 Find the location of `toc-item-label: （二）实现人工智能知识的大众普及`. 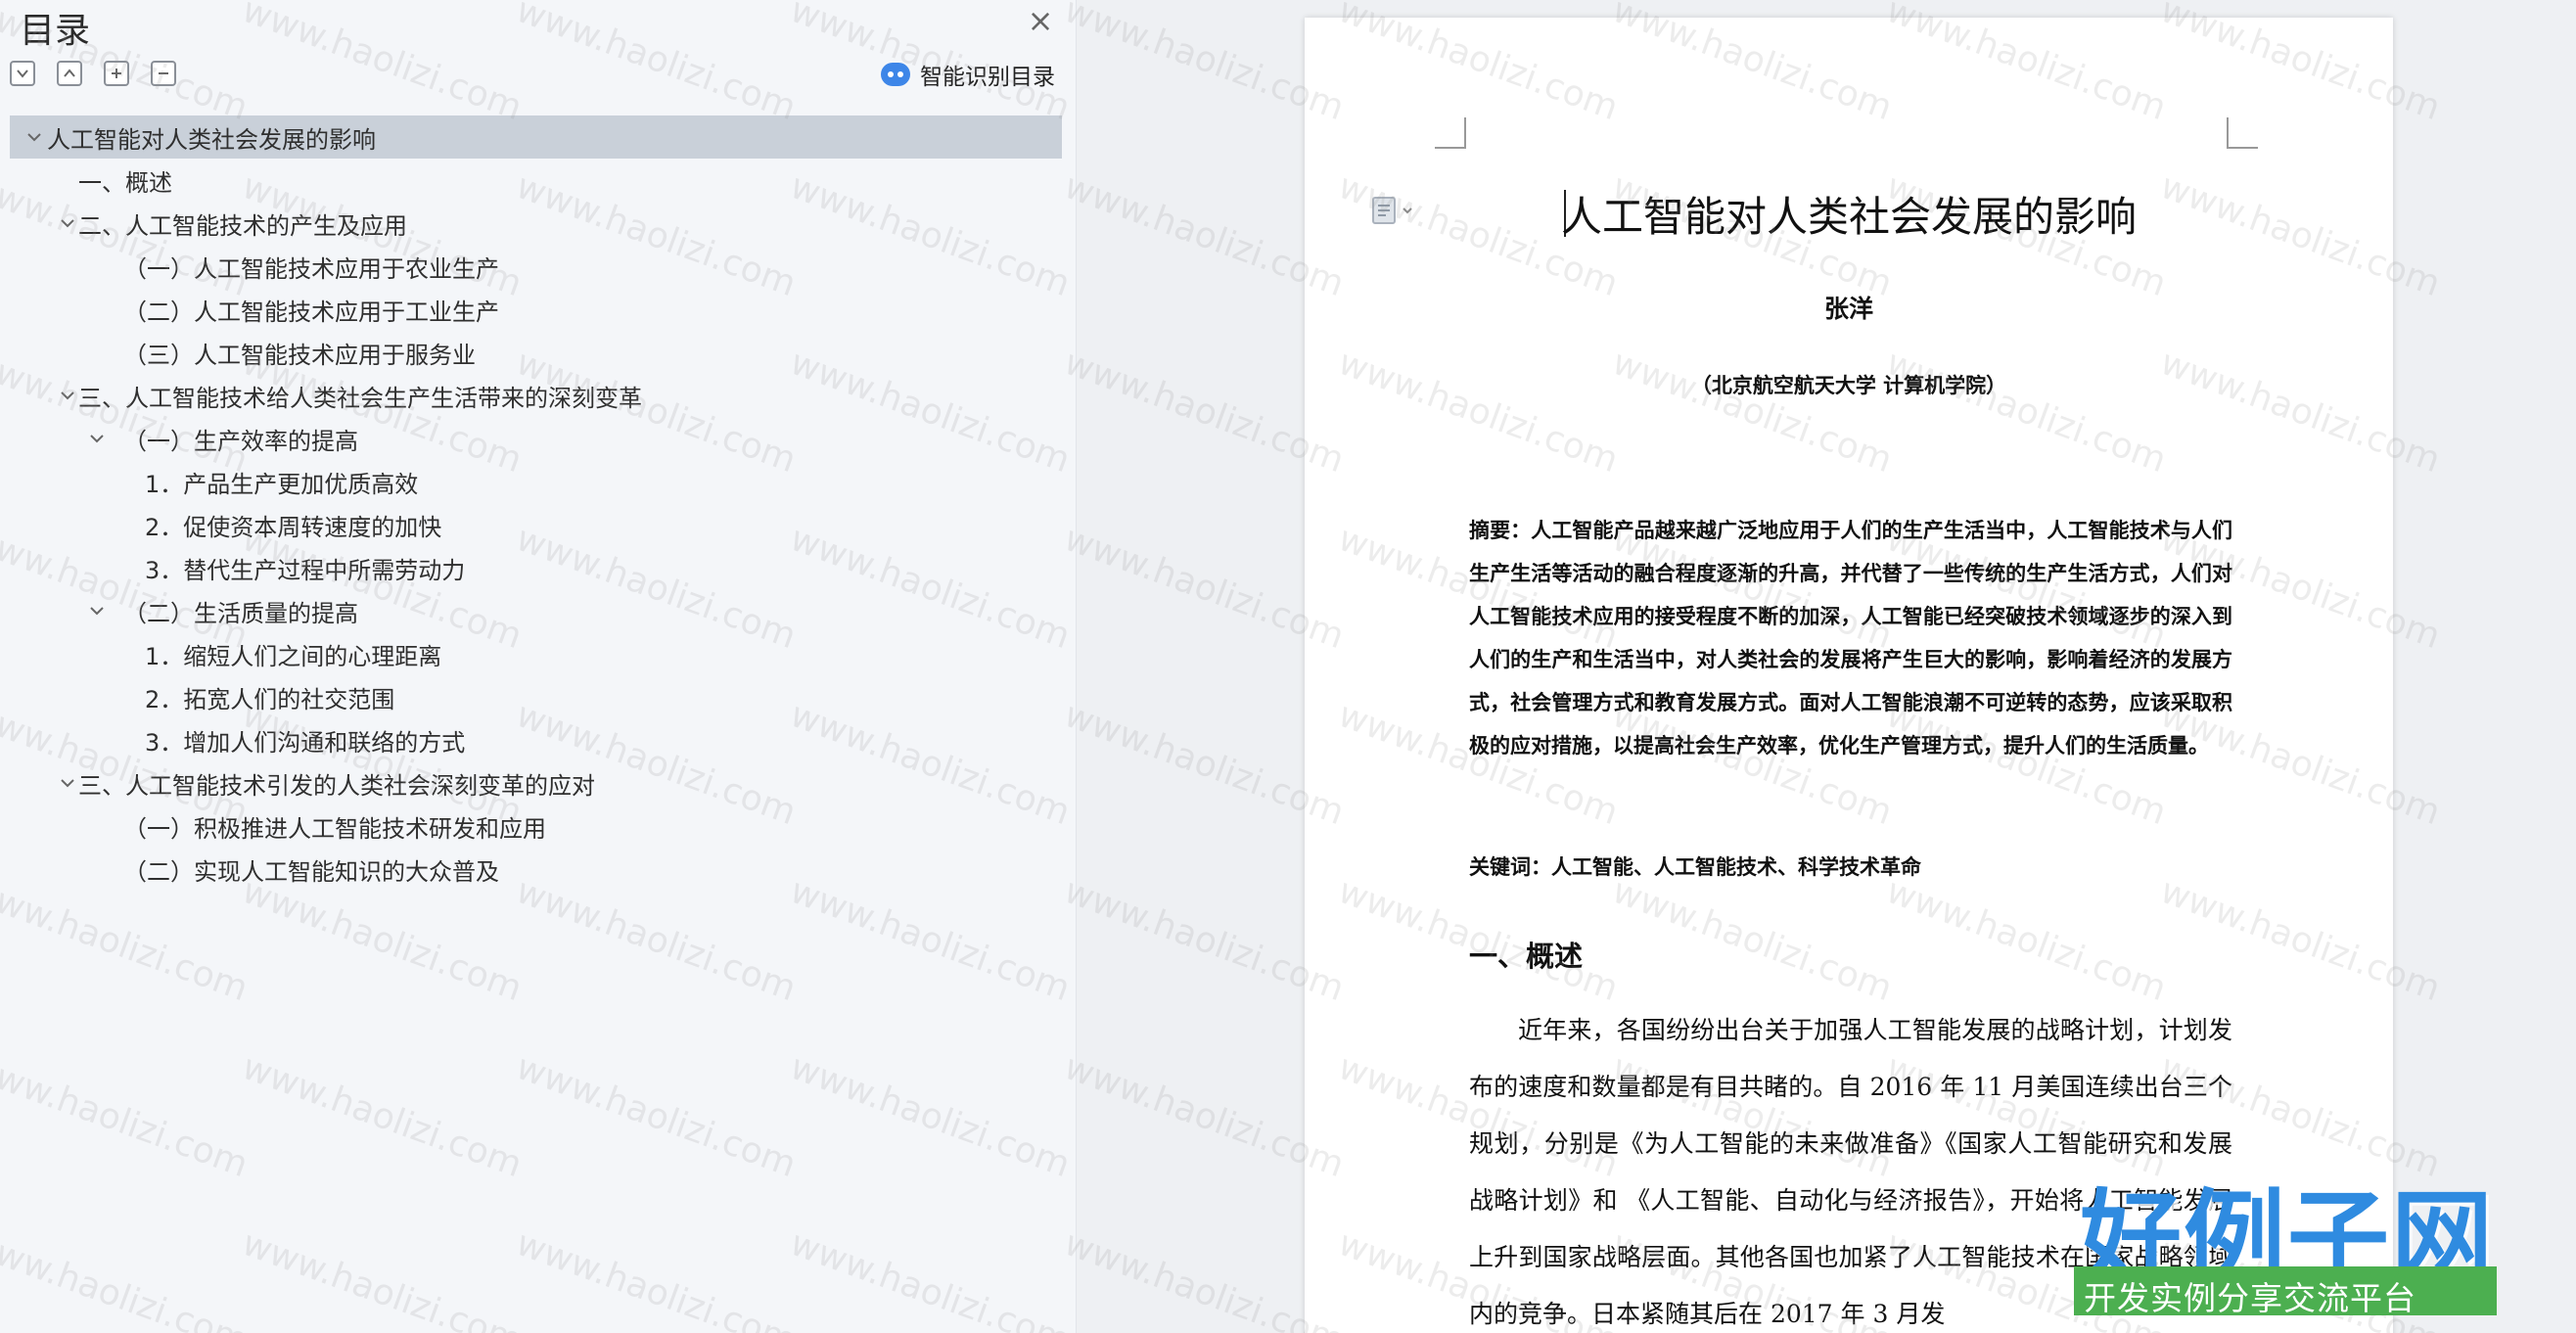

toc-item-label: （二）实现人工智能知识的大众普及 is located at coordinates (311, 871).